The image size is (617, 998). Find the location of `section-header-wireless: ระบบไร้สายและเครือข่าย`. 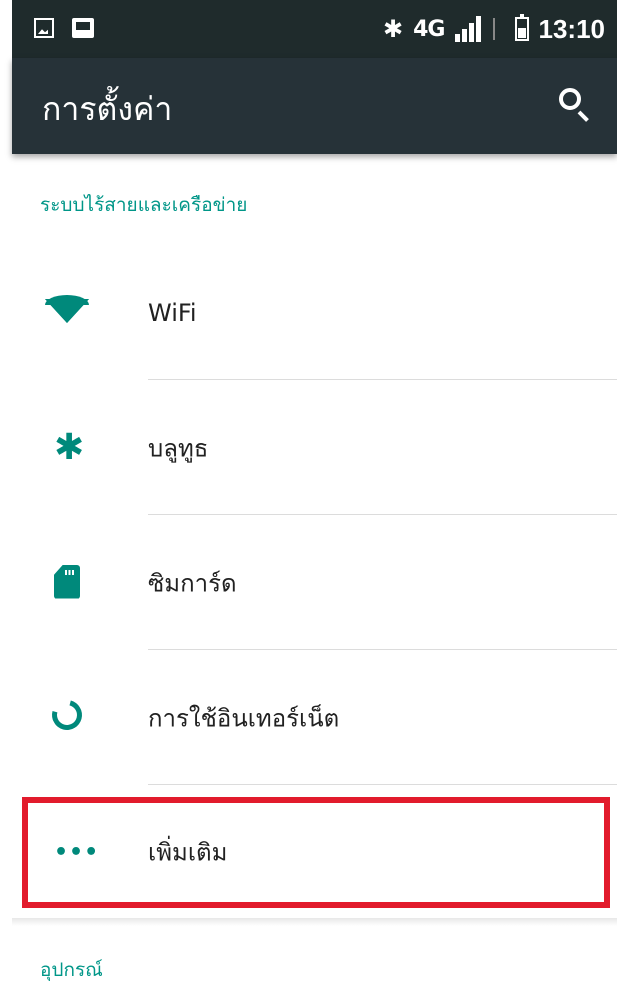

section-header-wireless: ระบบไร้สายและเครือข่าย is located at coordinates (144, 205).